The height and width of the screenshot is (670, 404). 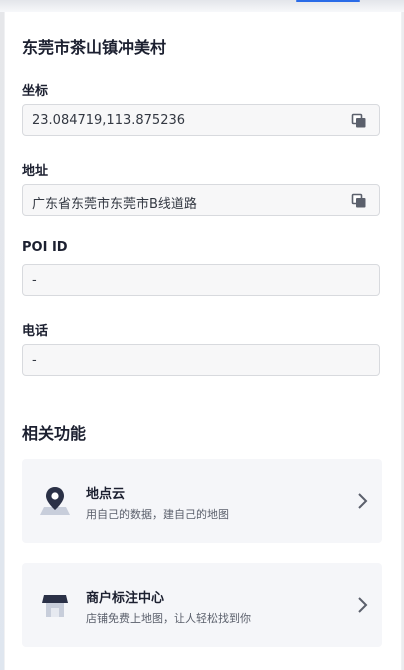 I want to click on coords-value: 23.084719,113.875236, so click(x=109, y=120).